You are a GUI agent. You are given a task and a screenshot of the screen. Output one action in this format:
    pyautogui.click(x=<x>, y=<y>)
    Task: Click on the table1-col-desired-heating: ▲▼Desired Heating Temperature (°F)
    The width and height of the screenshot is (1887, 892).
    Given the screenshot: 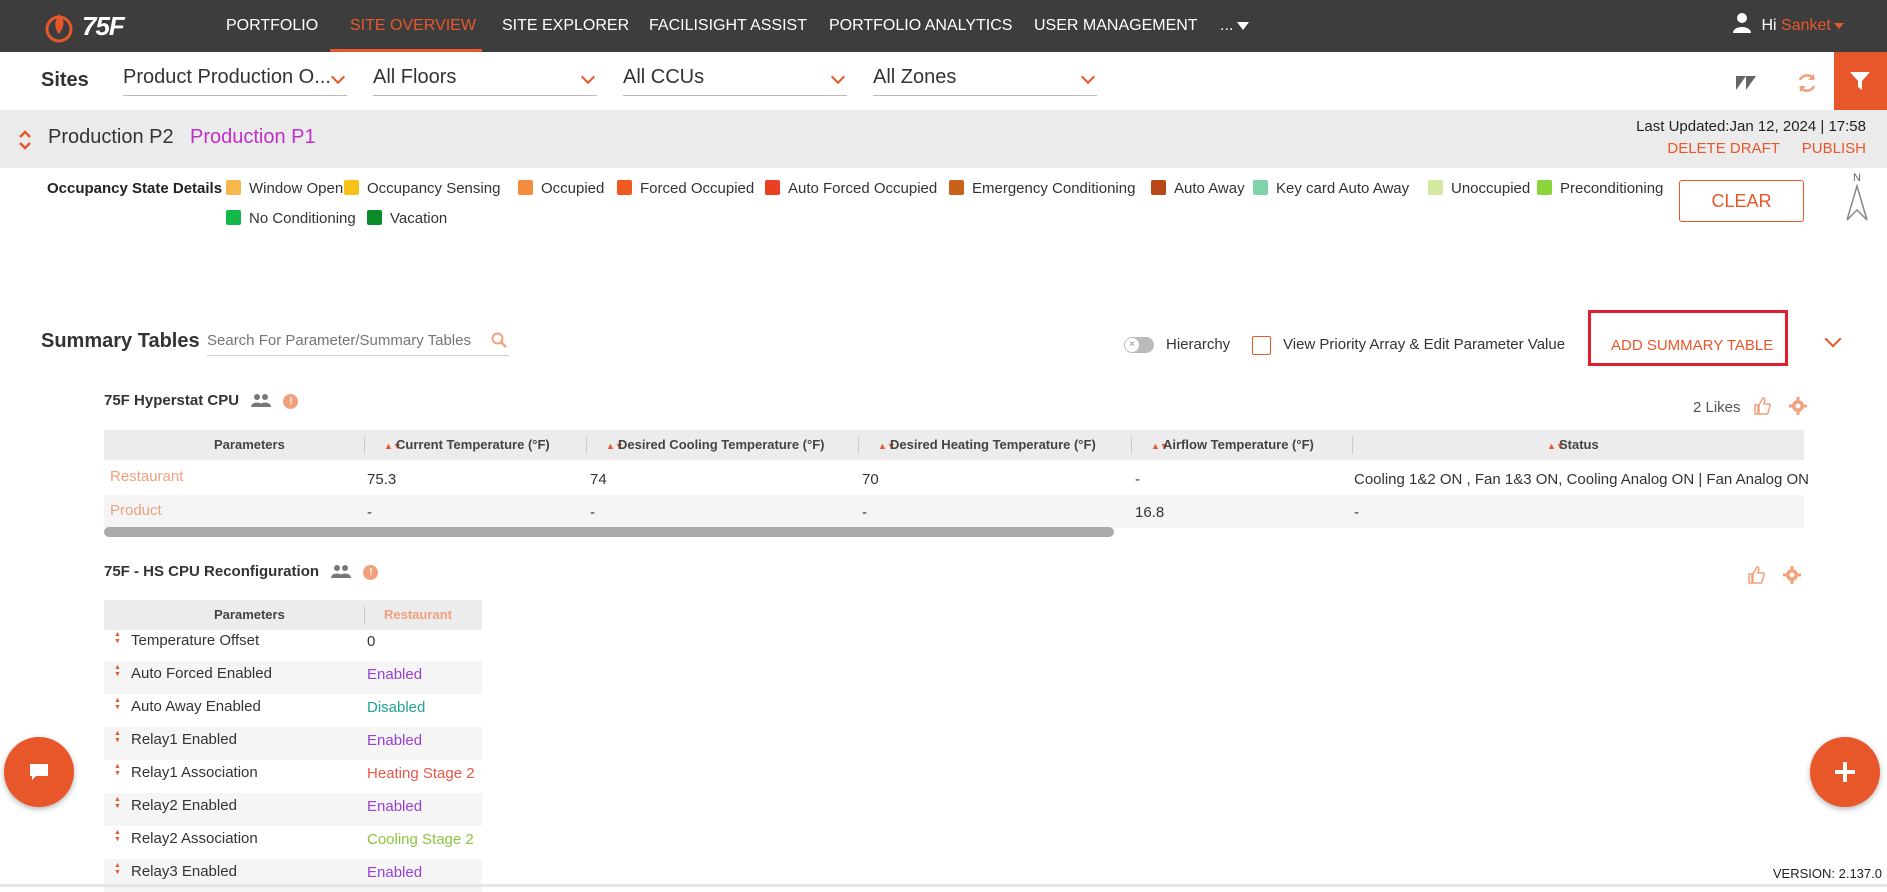 What is the action you would take?
    pyautogui.click(x=987, y=445)
    